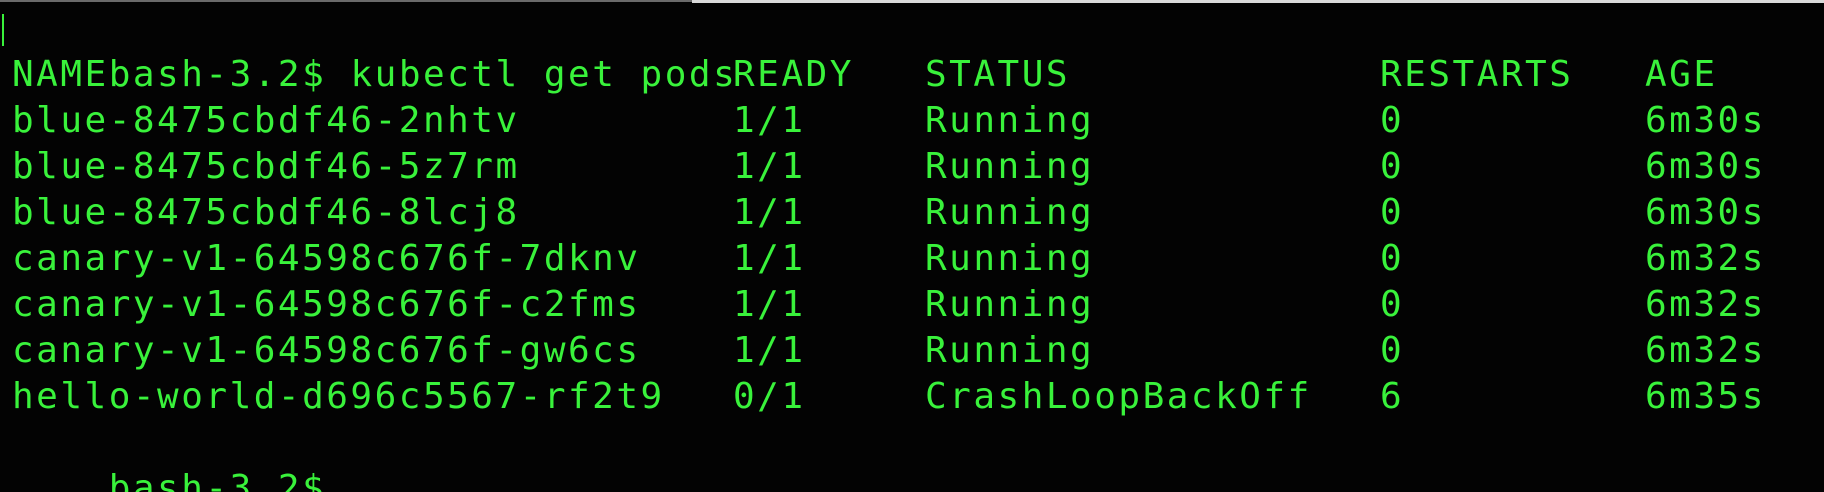 Image resolution: width=1824 pixels, height=492 pixels. I want to click on pod-name: blue-8475cbdf46-2nhtv, so click(266, 120).